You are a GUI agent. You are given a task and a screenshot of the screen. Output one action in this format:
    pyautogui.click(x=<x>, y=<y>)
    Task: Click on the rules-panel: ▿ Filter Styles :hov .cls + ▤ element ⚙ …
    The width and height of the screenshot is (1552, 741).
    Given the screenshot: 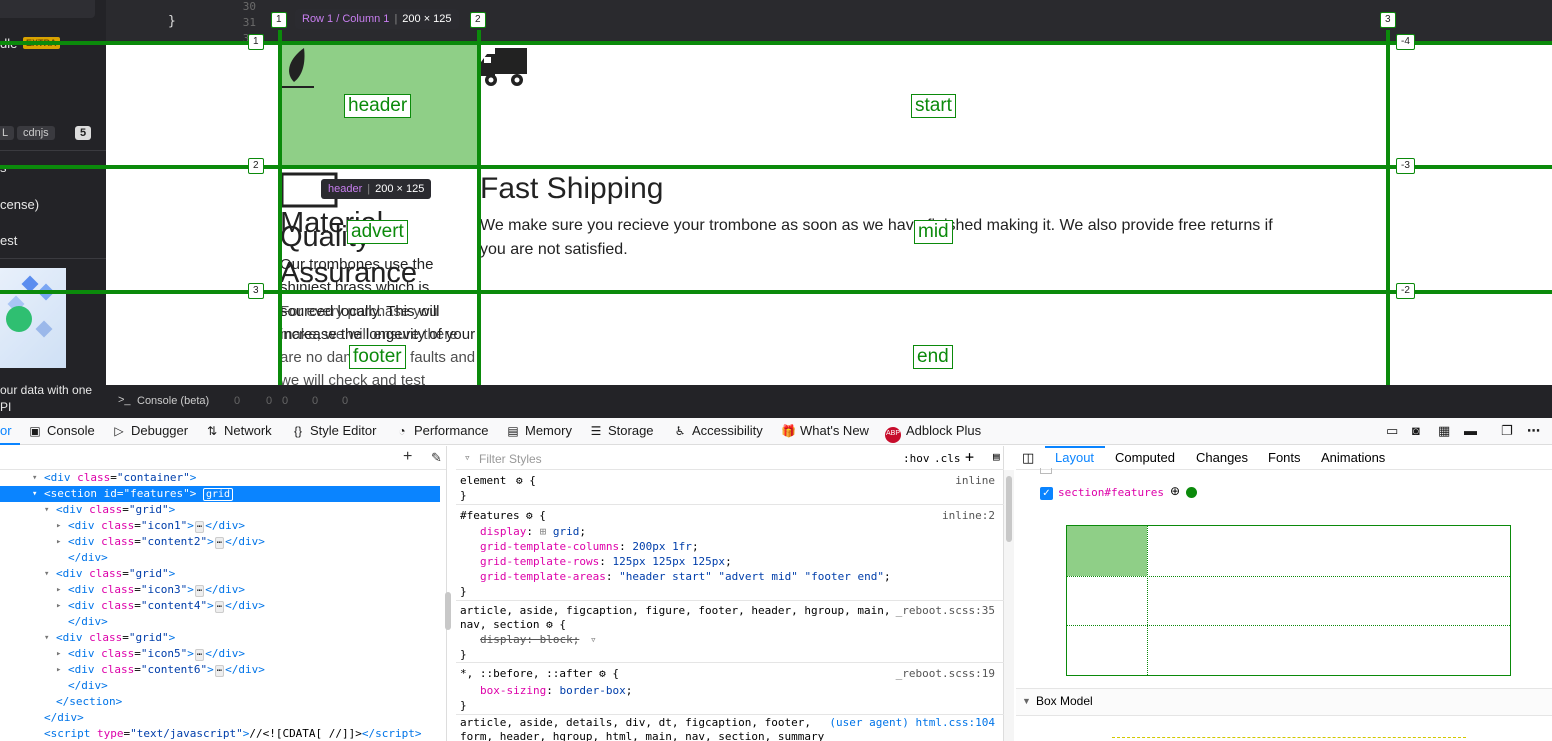 What is the action you would take?
    pyautogui.click(x=730, y=593)
    